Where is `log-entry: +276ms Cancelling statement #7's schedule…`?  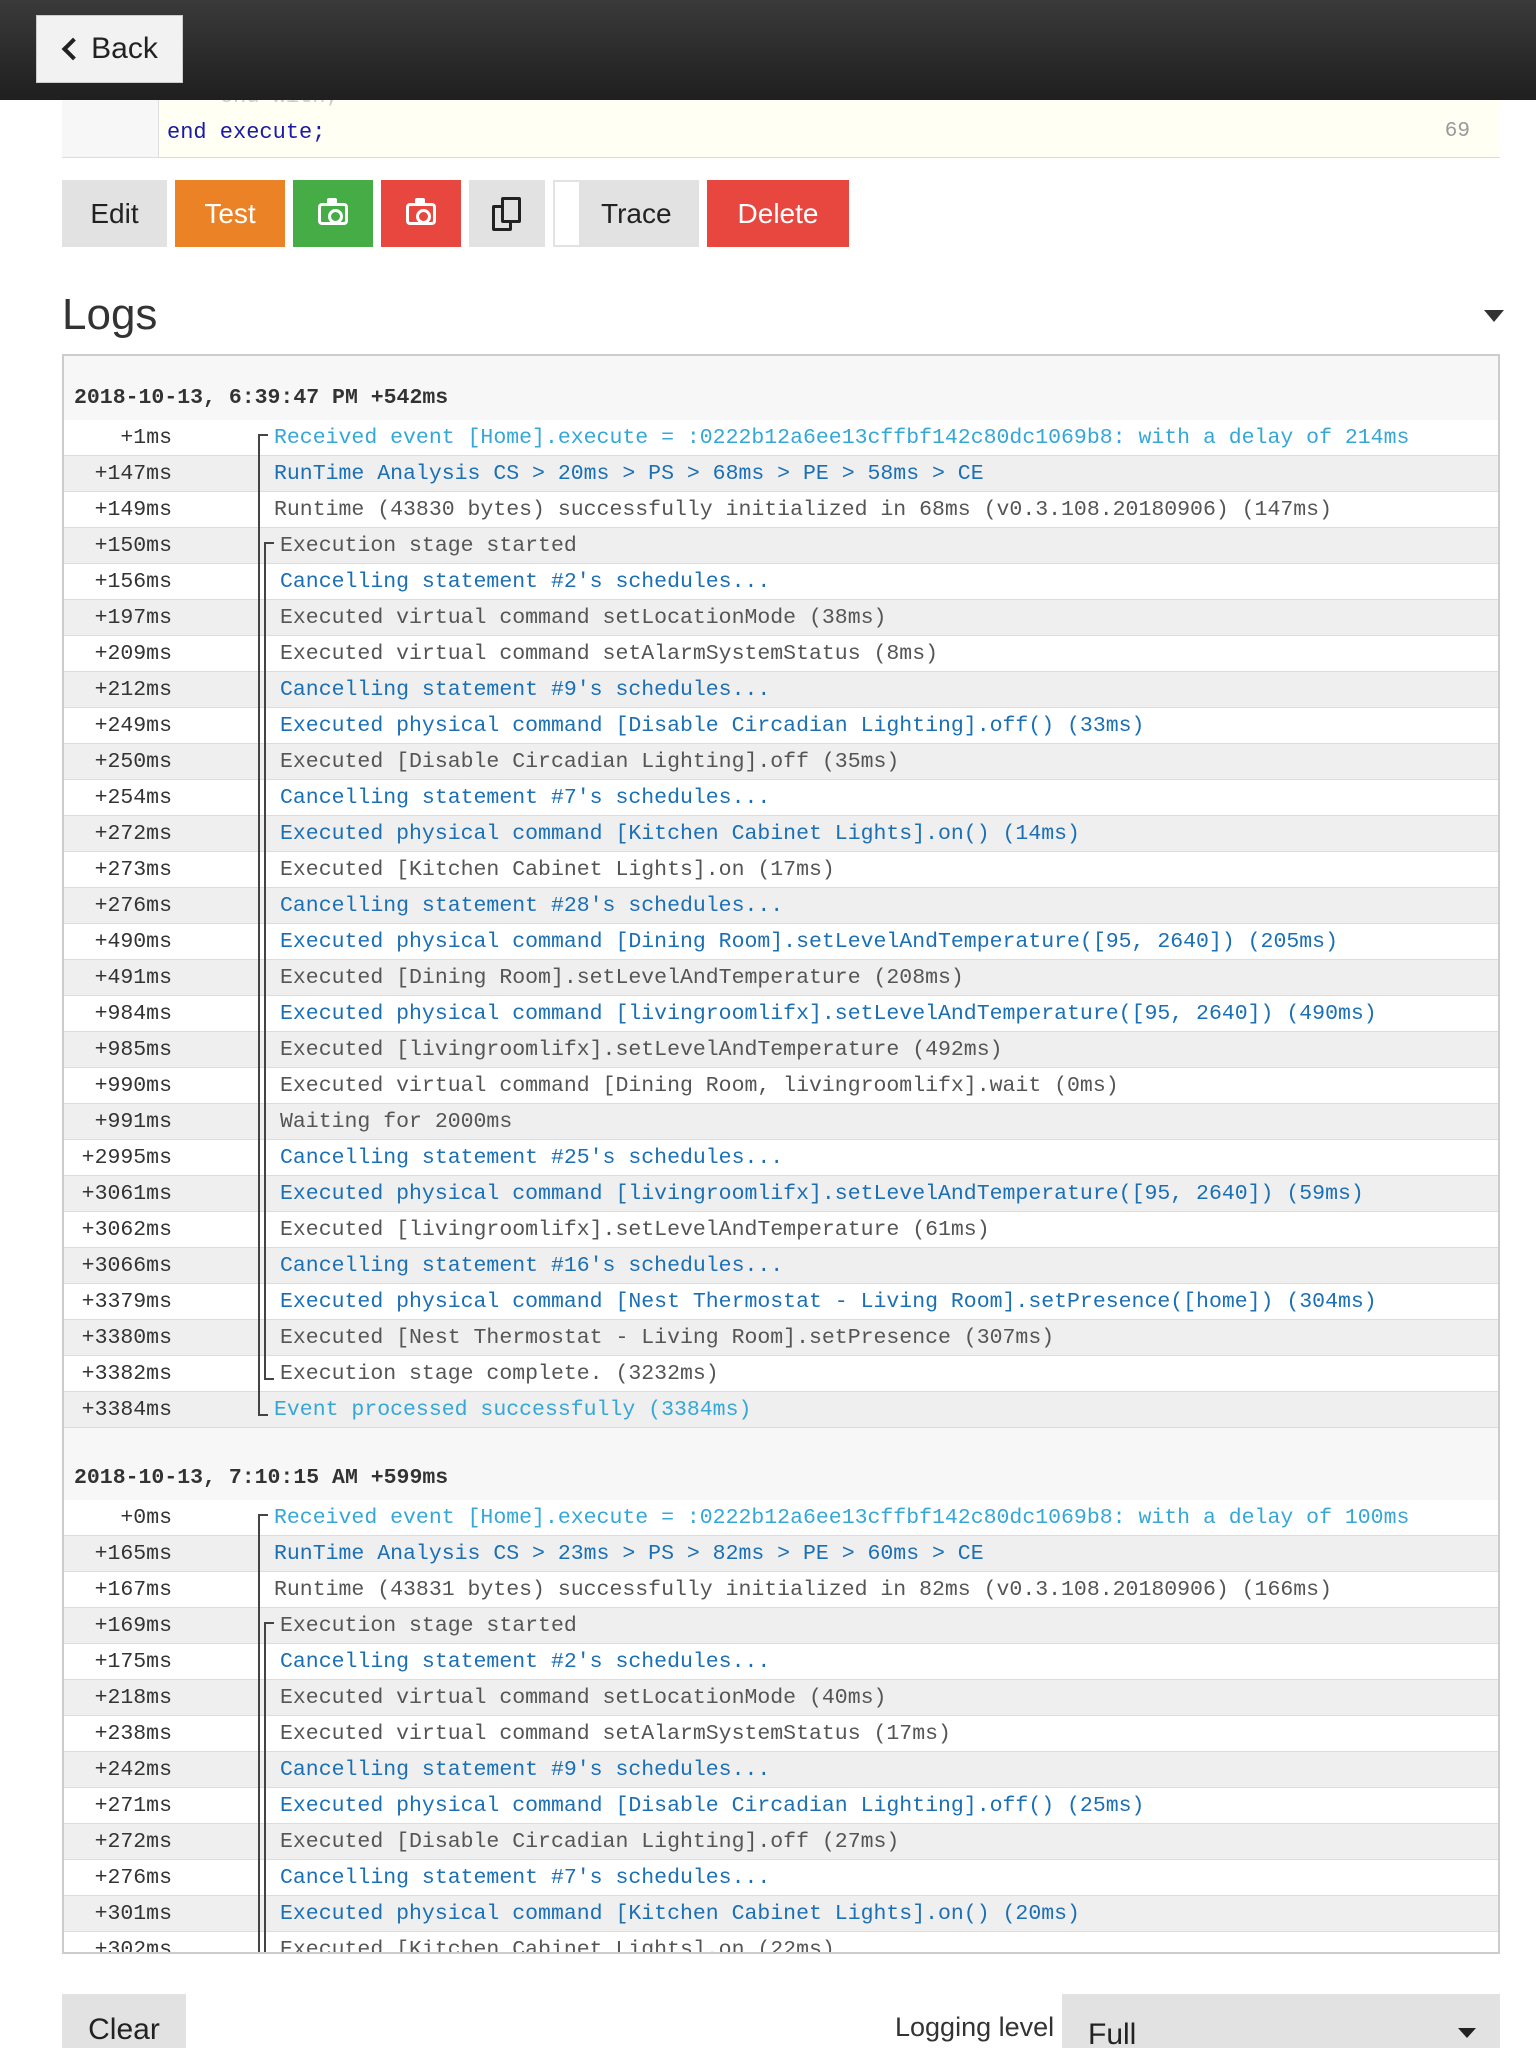
log-entry: +276ms Cancelling statement #7's schedule… is located at coordinates (781, 1878).